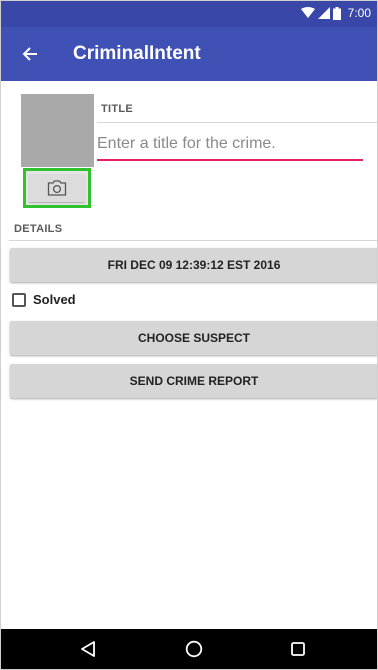  I want to click on arrow-left-icon, so click(29, 54).